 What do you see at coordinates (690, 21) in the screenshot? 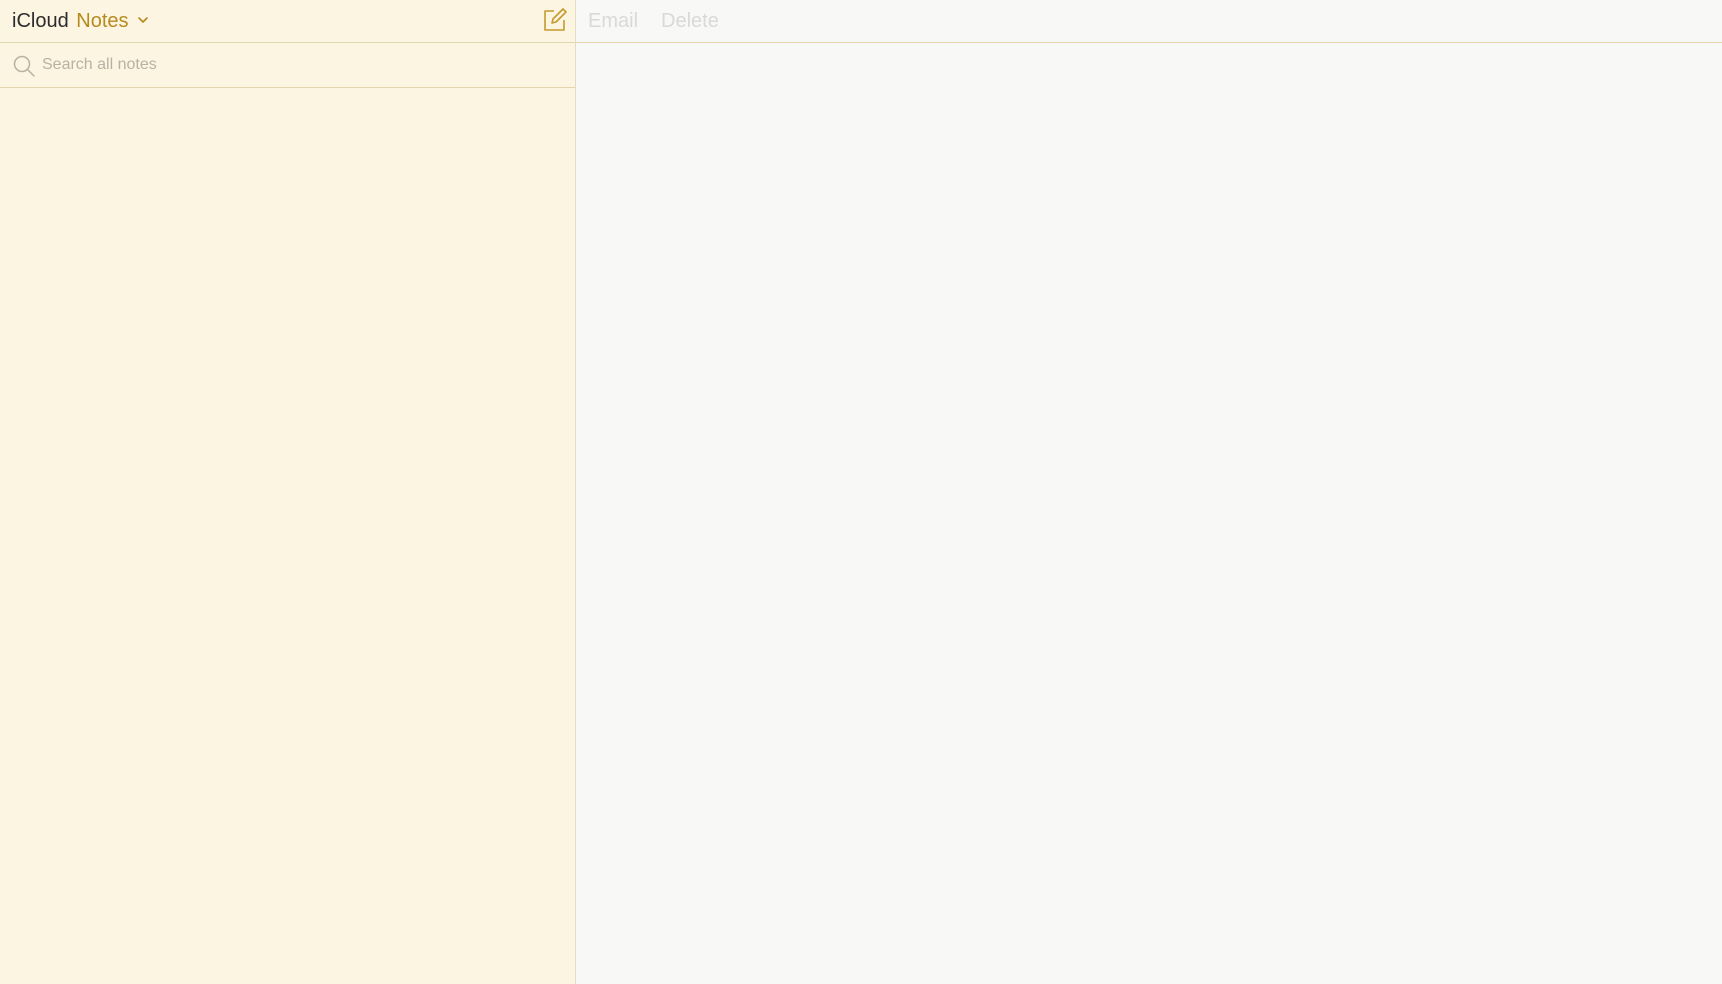
I see `delete-button: Delete` at bounding box center [690, 21].